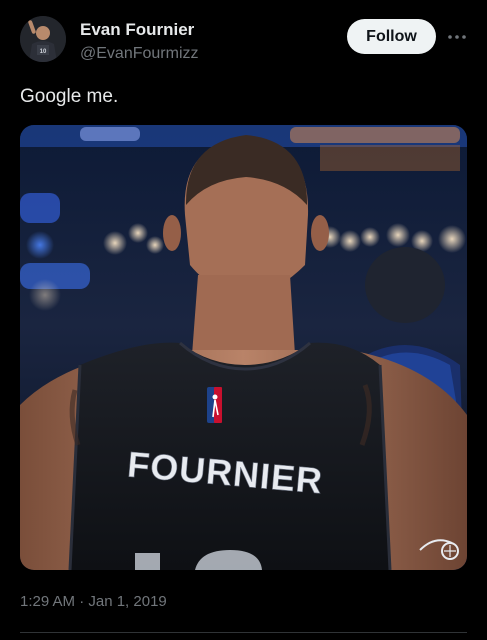 The height and width of the screenshot is (640, 487). What do you see at coordinates (139, 54) in the screenshot?
I see `author-handle: @EvanFourmizz` at bounding box center [139, 54].